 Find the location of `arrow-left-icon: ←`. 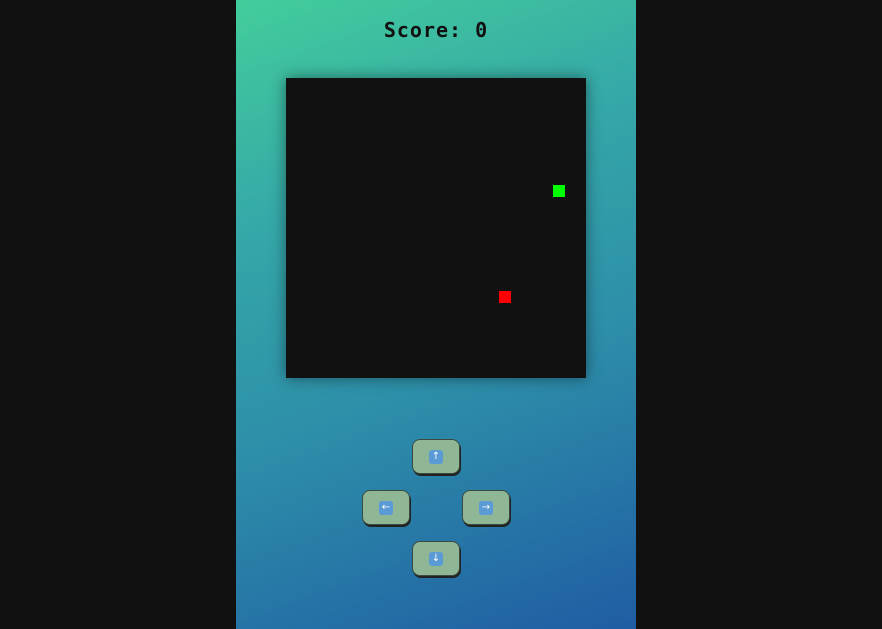

arrow-left-icon: ← is located at coordinates (386, 507).